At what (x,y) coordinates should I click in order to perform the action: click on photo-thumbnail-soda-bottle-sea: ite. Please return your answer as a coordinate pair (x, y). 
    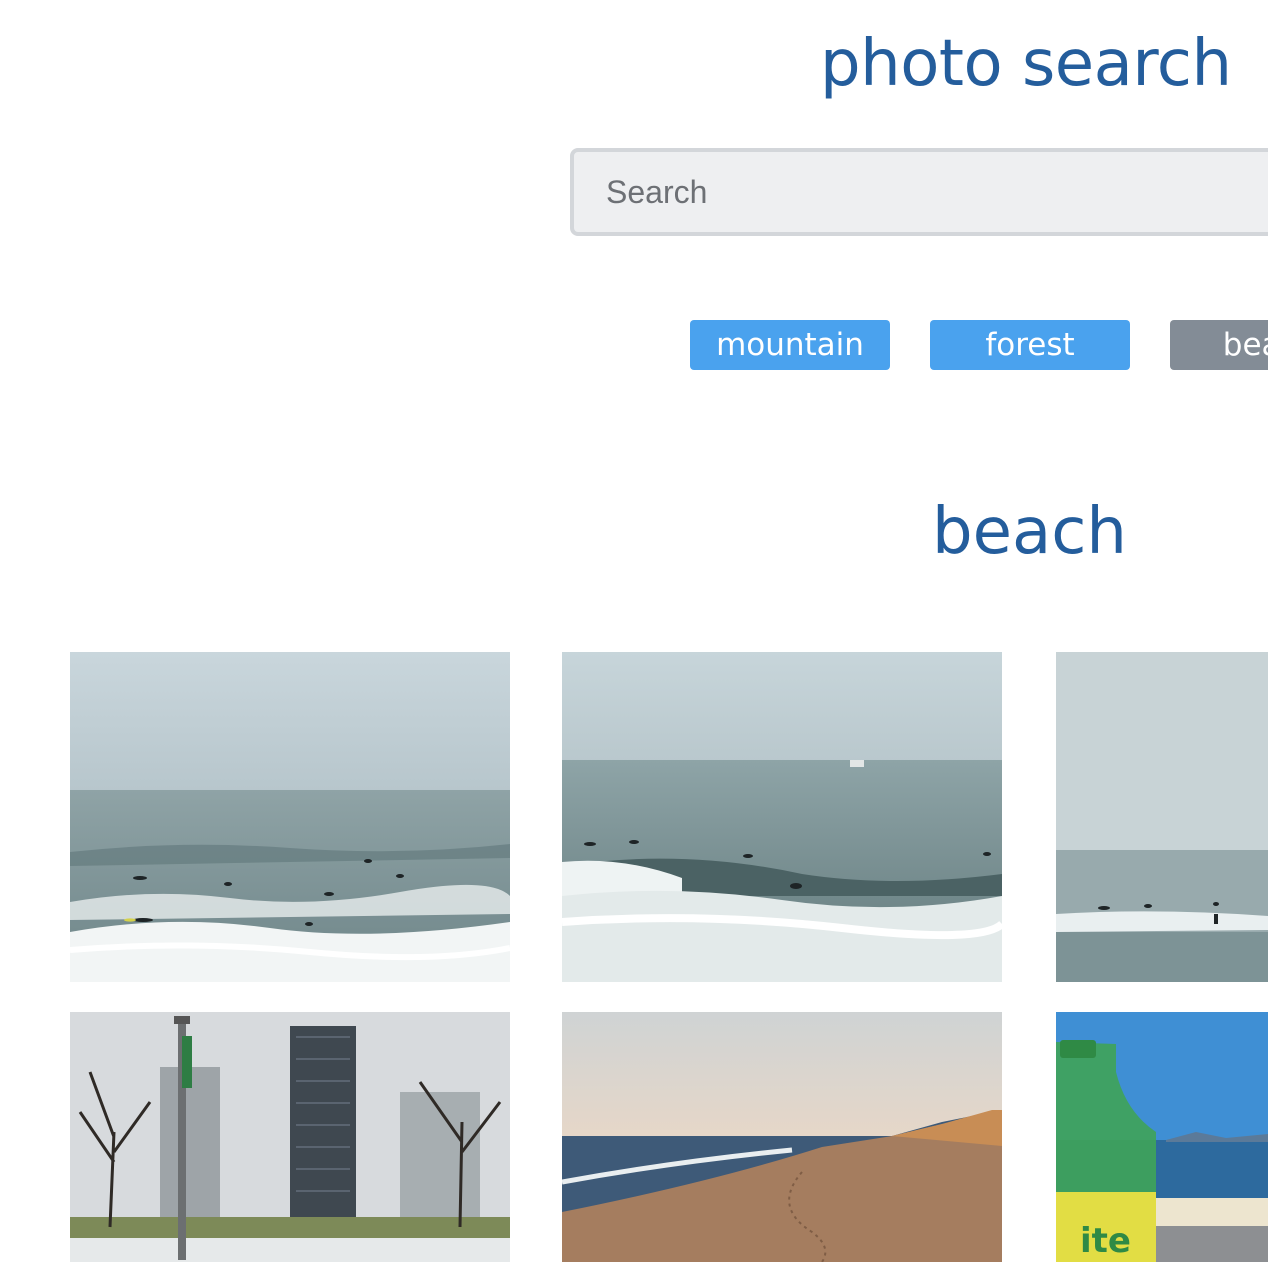
    Looking at the image, I should click on (1162, 1137).